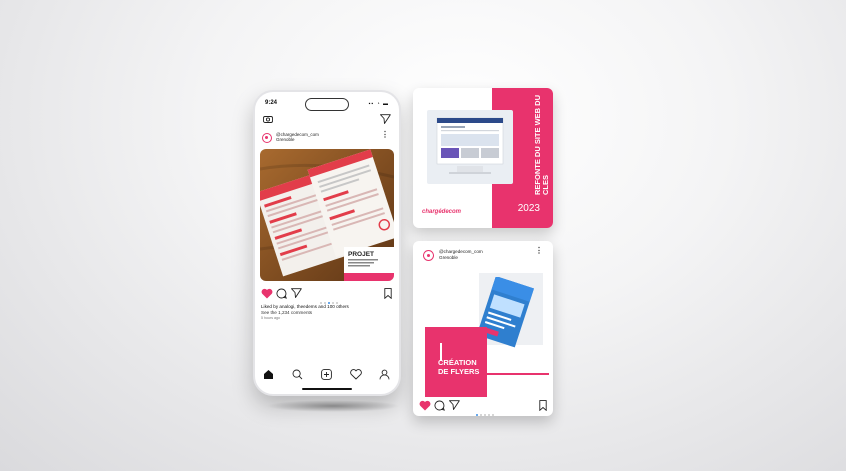 Image resolution: width=846 pixels, height=471 pixels. Describe the element at coordinates (528, 208) in the screenshot. I see `card-refonte-year: 2023` at that location.